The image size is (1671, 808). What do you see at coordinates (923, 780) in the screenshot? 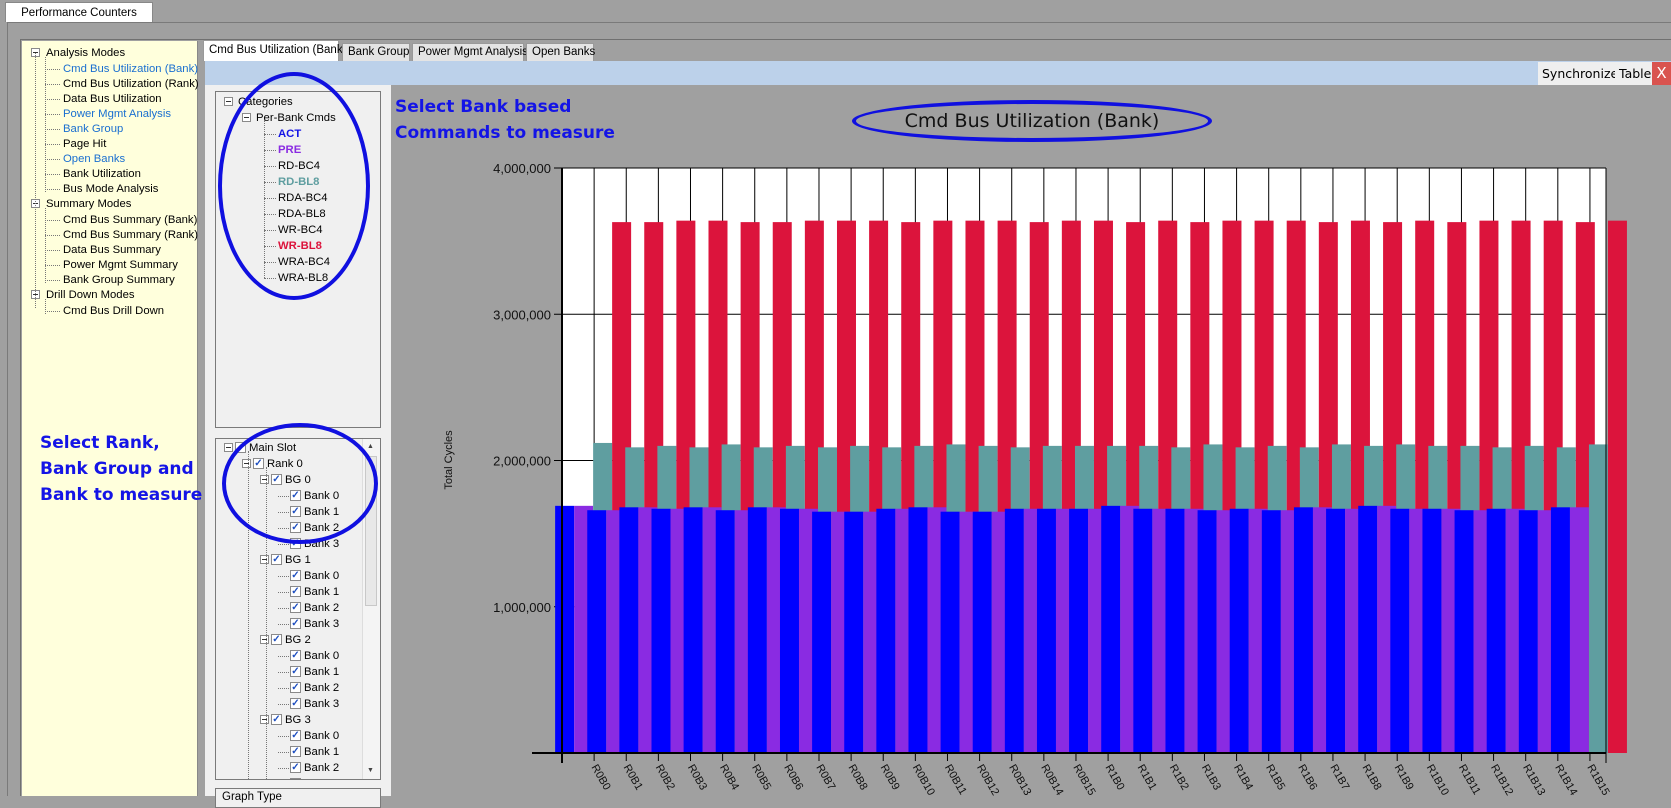
I see `x-tick-label: R0B10` at bounding box center [923, 780].